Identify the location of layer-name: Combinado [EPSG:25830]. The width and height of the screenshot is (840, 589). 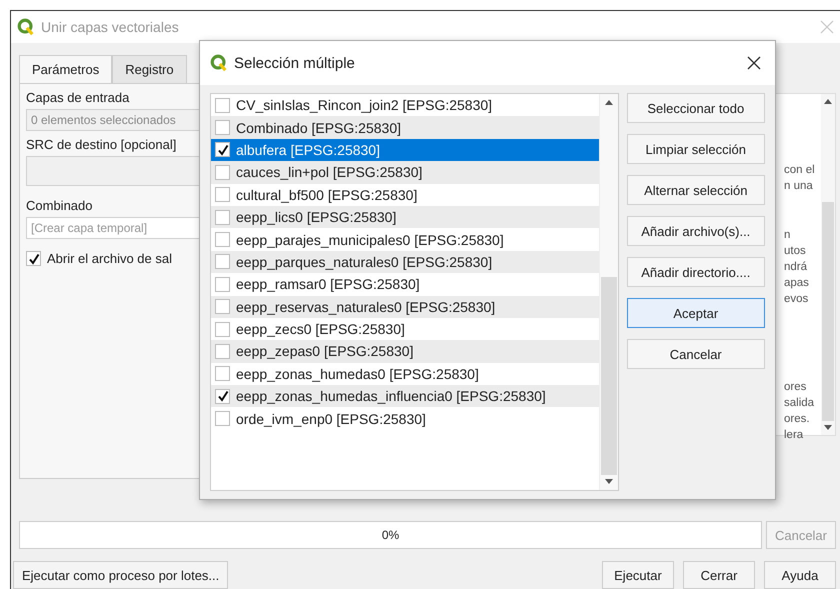
(318, 128).